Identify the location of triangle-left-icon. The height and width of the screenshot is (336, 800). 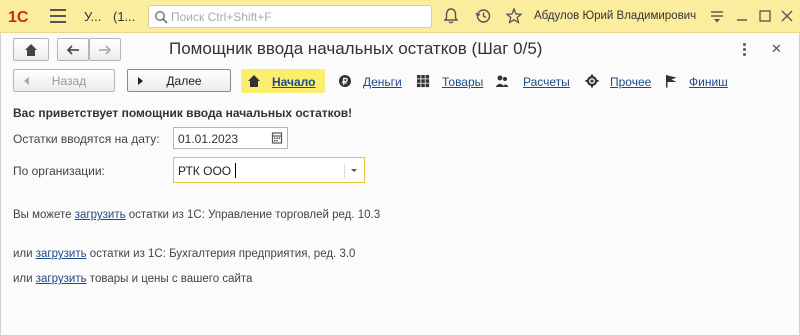
(26, 81).